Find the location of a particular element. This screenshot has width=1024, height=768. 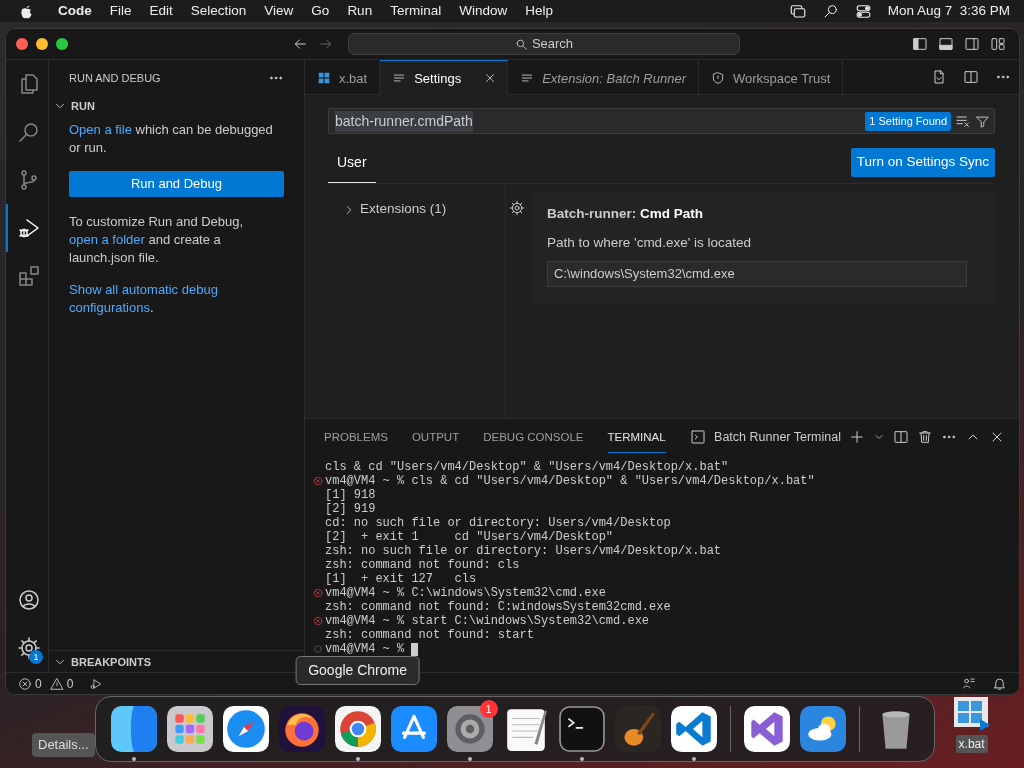

menu-item: Selection is located at coordinates (218, 11).